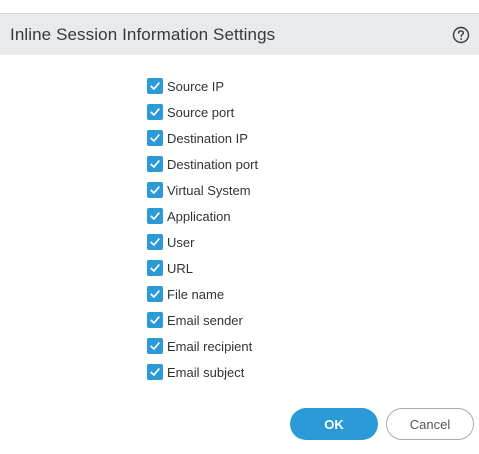 Image resolution: width=479 pixels, height=454 pixels. Describe the element at coordinates (334, 424) in the screenshot. I see `ok-button: OK` at that location.